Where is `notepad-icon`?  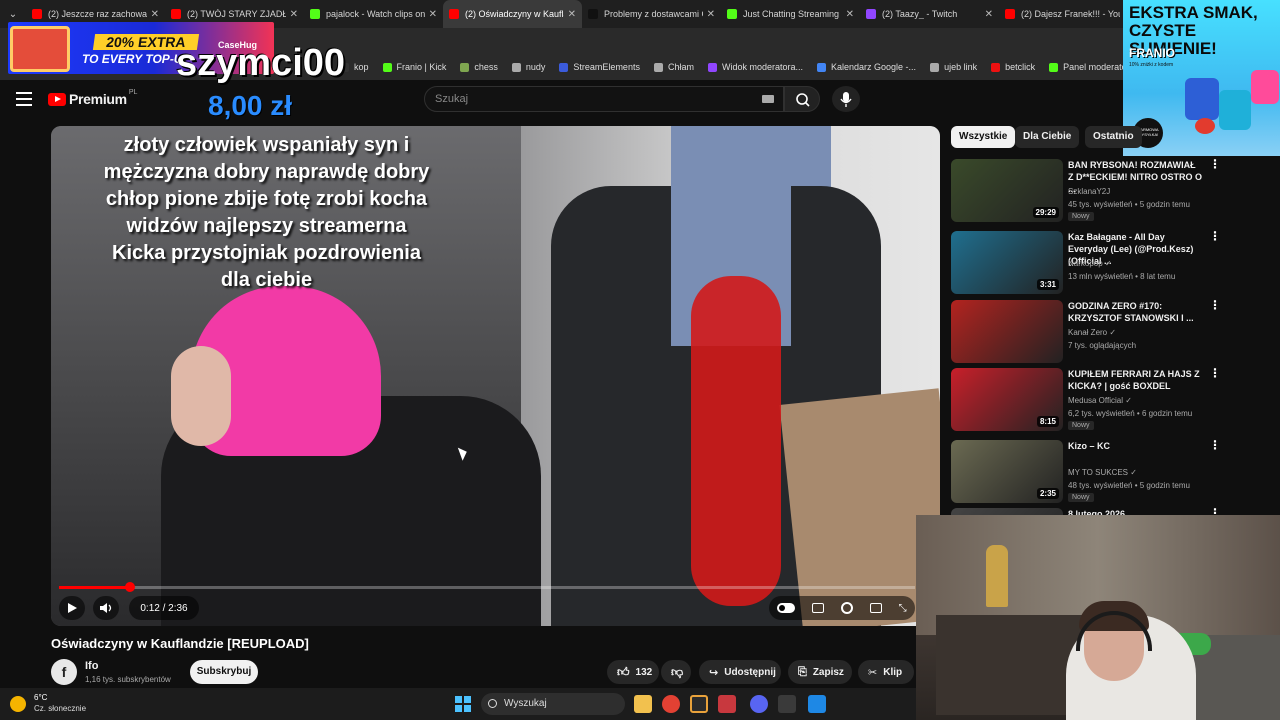
notepad-icon is located at coordinates (817, 704).